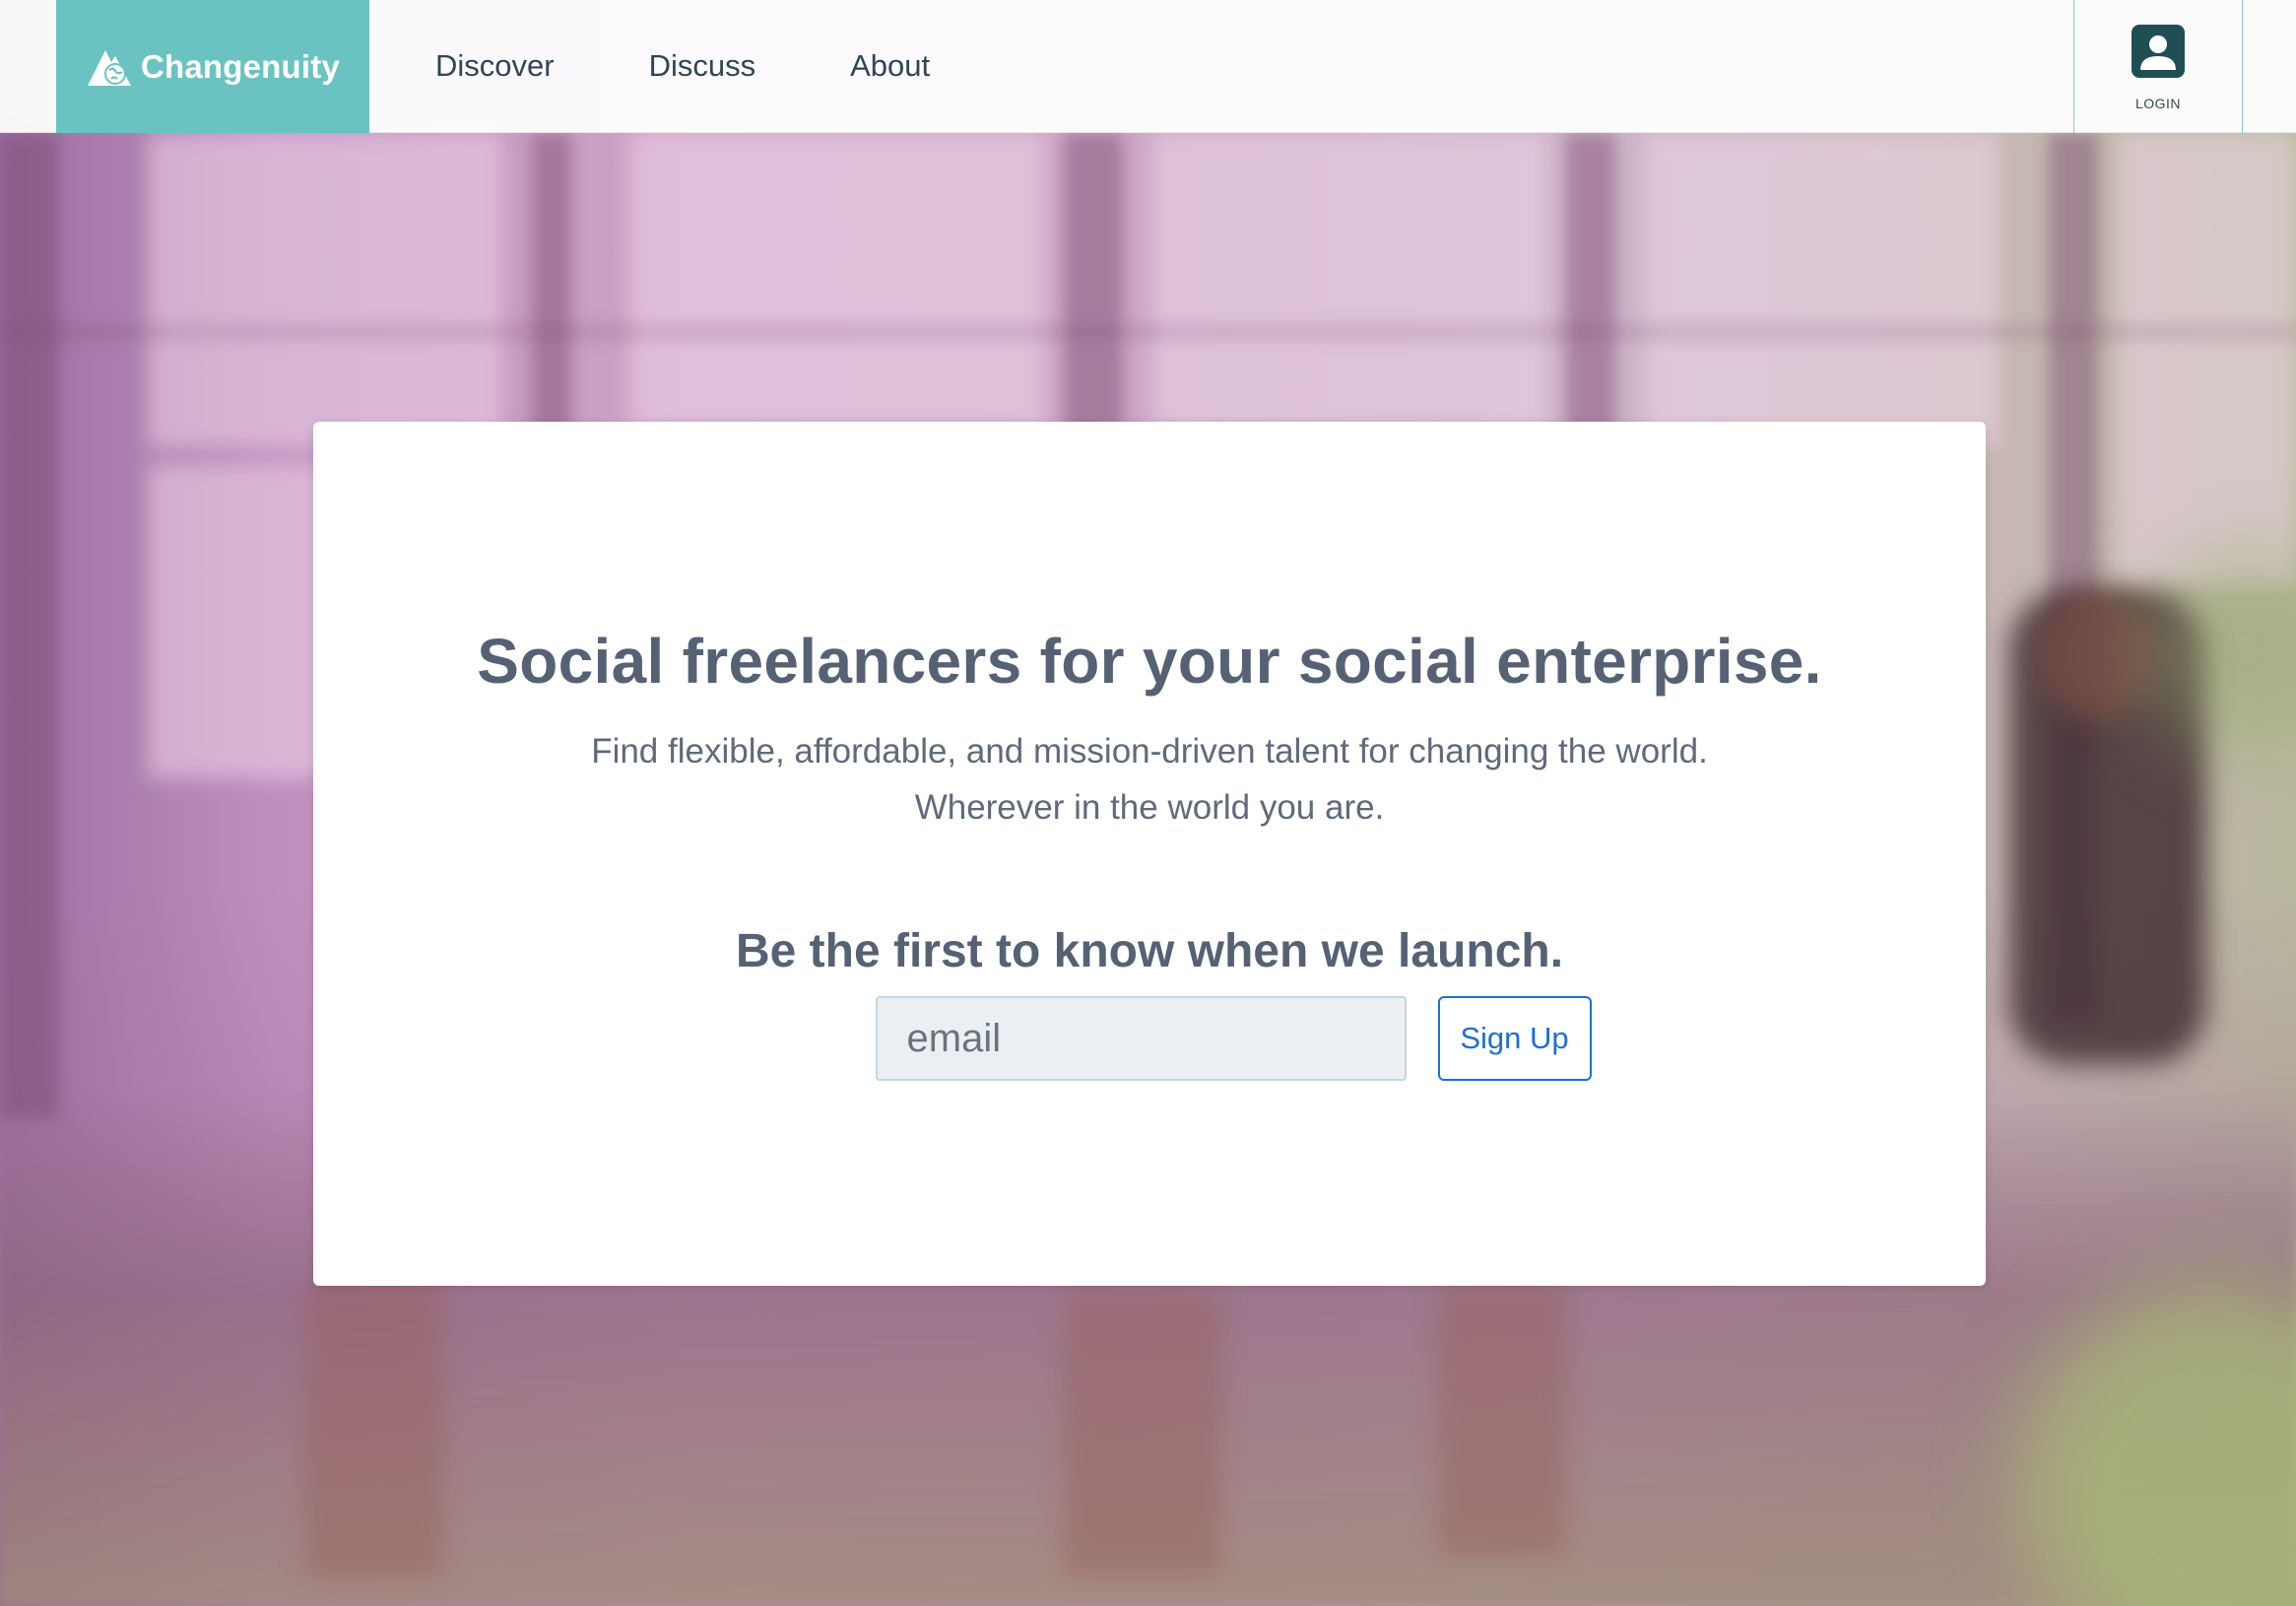 Image resolution: width=2296 pixels, height=1606 pixels. Describe the element at coordinates (702, 66) in the screenshot. I see `nav-discuss: Discuss` at that location.